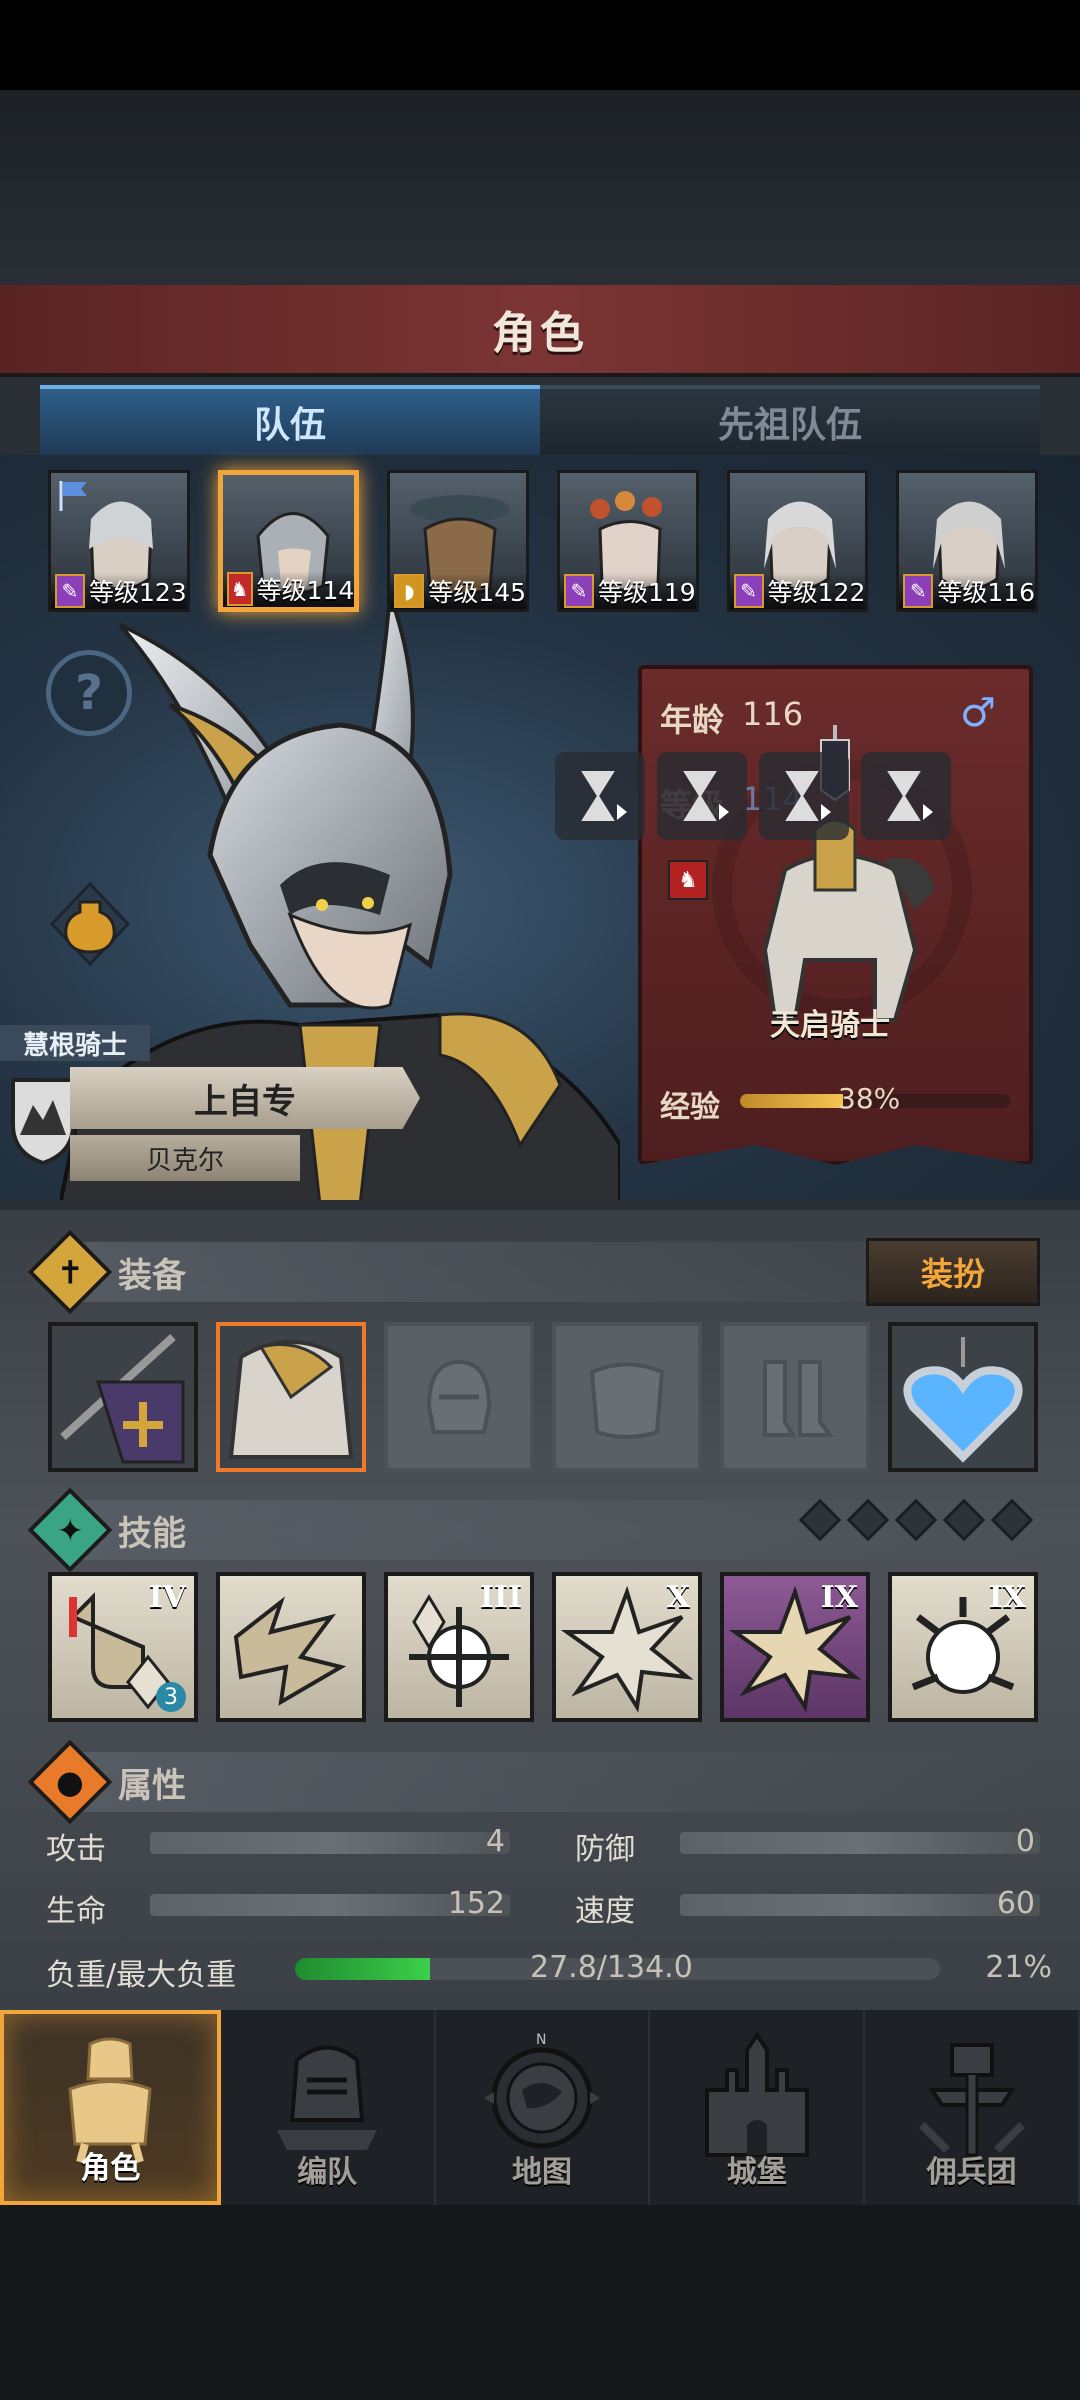 This screenshot has height=2400, width=1080. What do you see at coordinates (119, 541) in the screenshot?
I see `party-member-1: ✎ 等级123` at bounding box center [119, 541].